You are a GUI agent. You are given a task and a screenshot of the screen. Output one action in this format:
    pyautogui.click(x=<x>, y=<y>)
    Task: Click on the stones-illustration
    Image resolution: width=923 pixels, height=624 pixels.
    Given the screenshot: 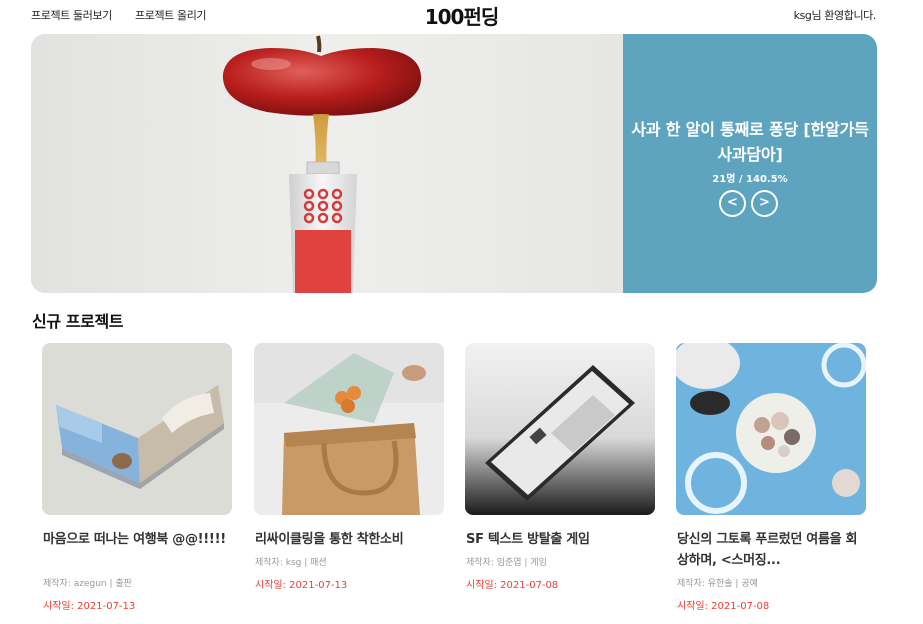 What is the action you would take?
    pyautogui.click(x=771, y=429)
    